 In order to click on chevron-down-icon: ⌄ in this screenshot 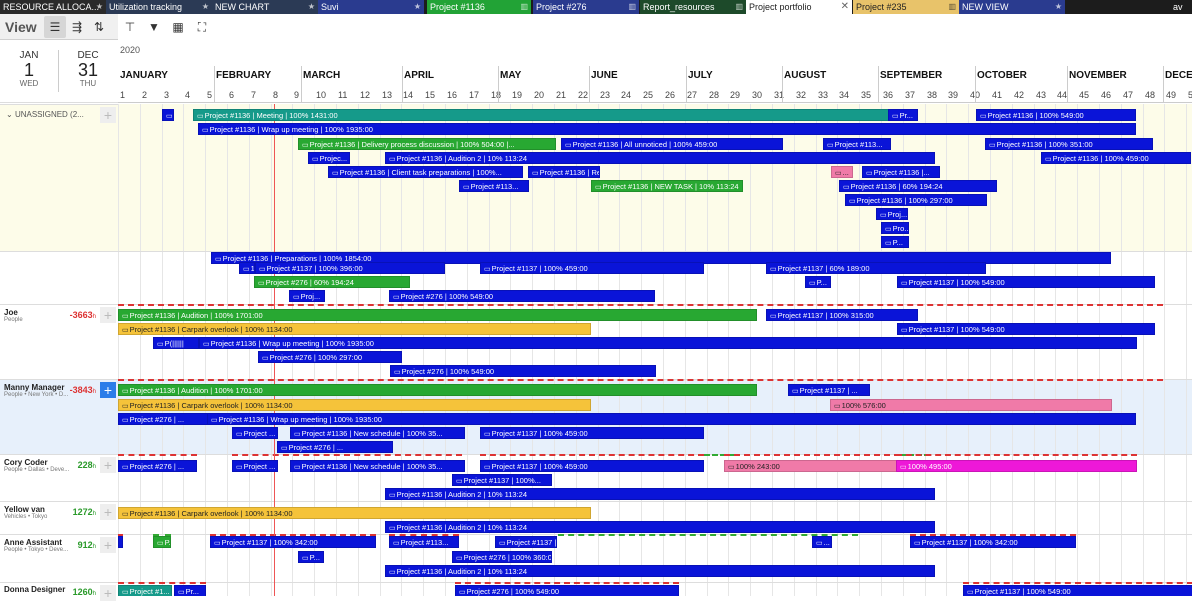, I will do `click(10, 114)`.